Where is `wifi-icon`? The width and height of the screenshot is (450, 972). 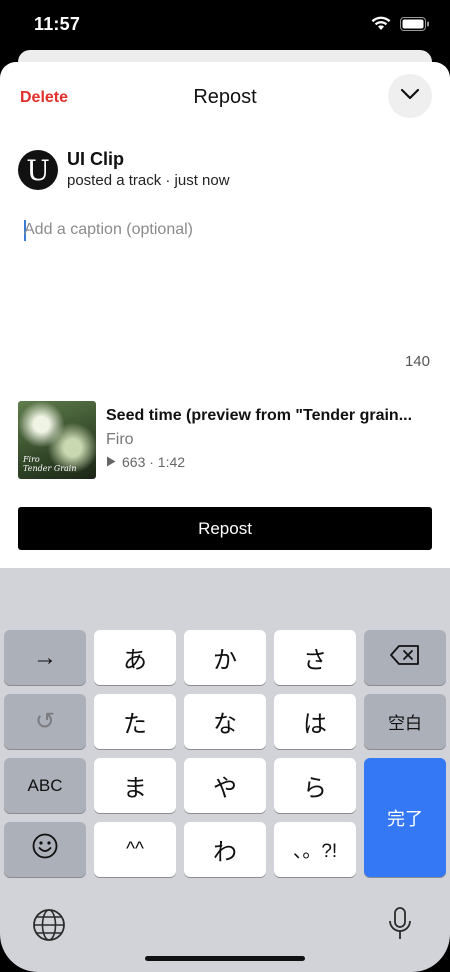
wifi-icon is located at coordinates (381, 26).